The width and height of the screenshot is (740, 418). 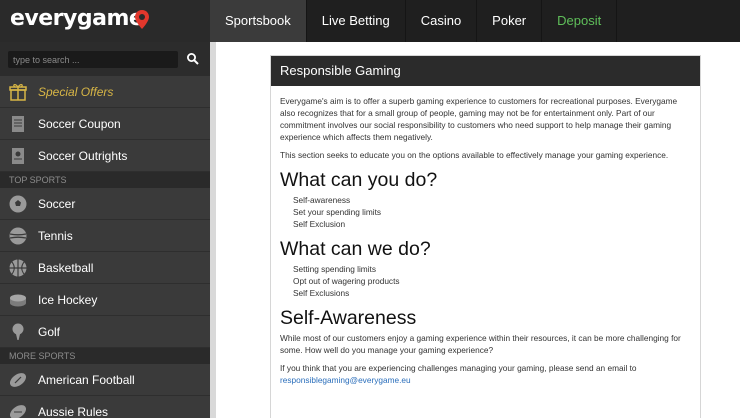 I want to click on sidebar-item-soccer-outrights: Soccer Outrights, so click(x=105, y=156).